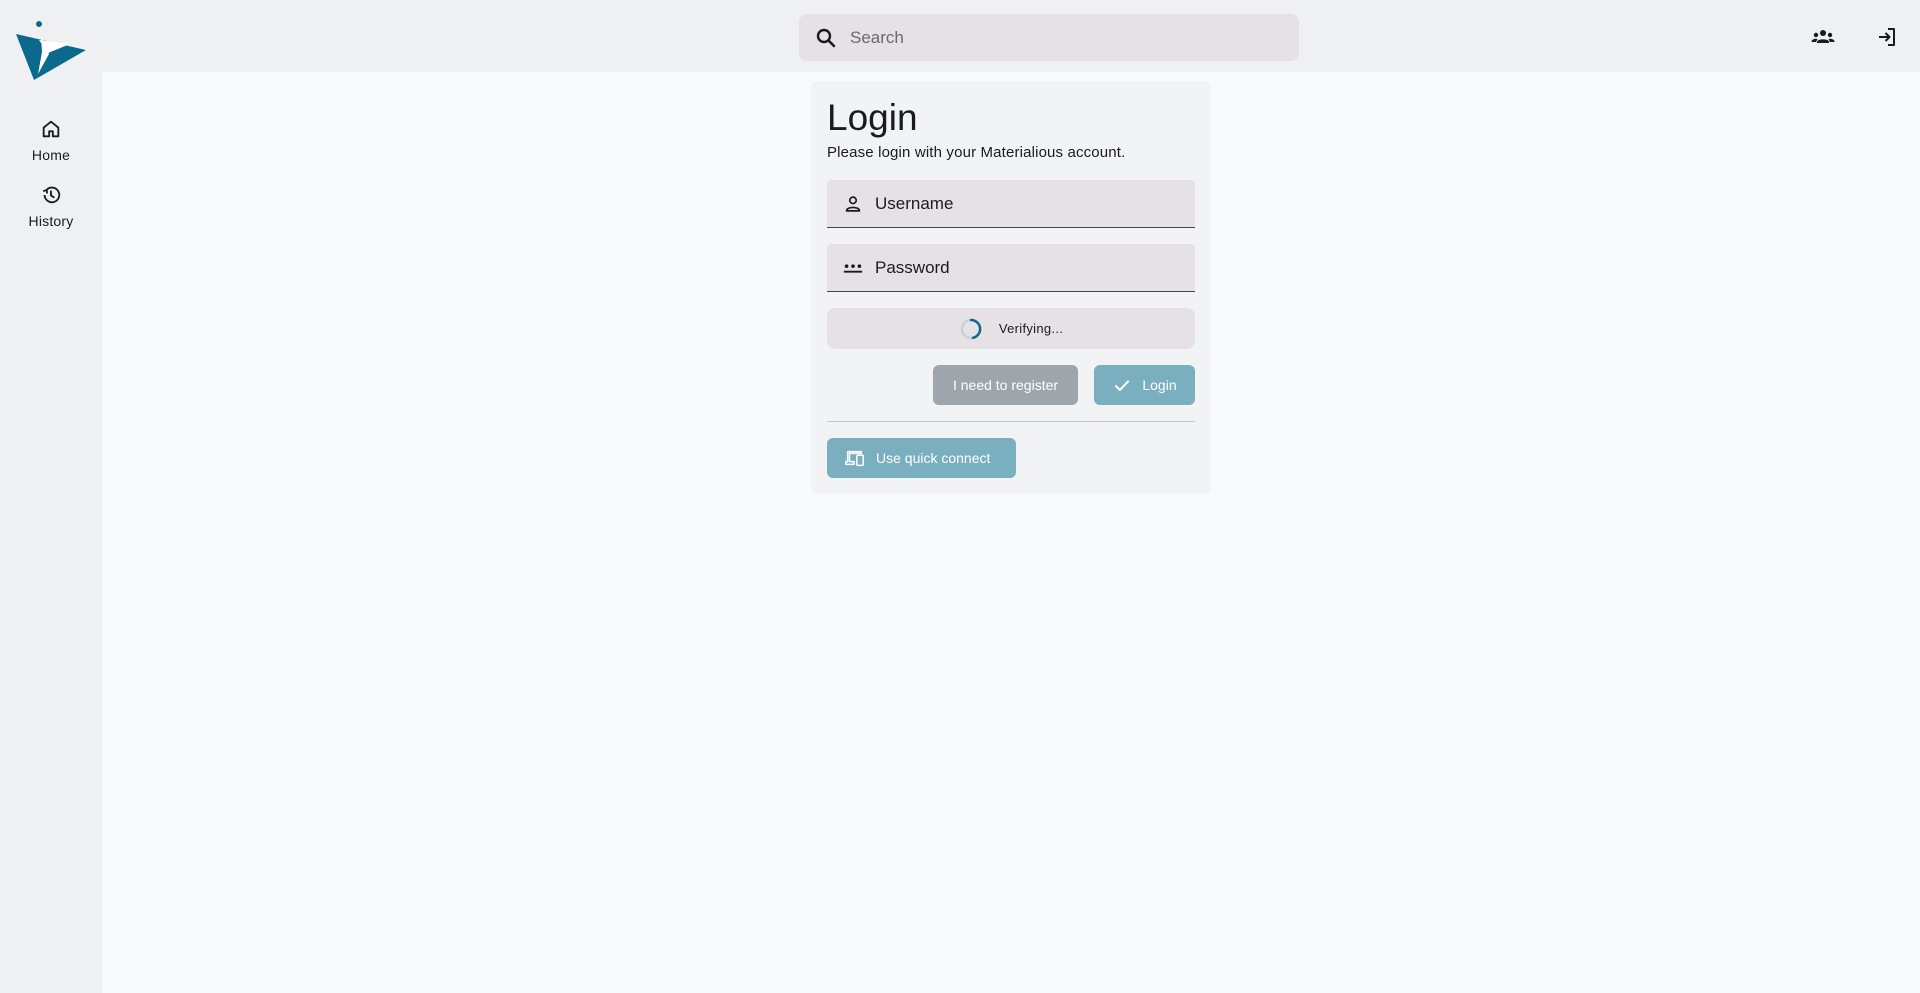 This screenshot has width=1920, height=993. Describe the element at coordinates (1035, 267) in the screenshot. I see `password-input` at that location.